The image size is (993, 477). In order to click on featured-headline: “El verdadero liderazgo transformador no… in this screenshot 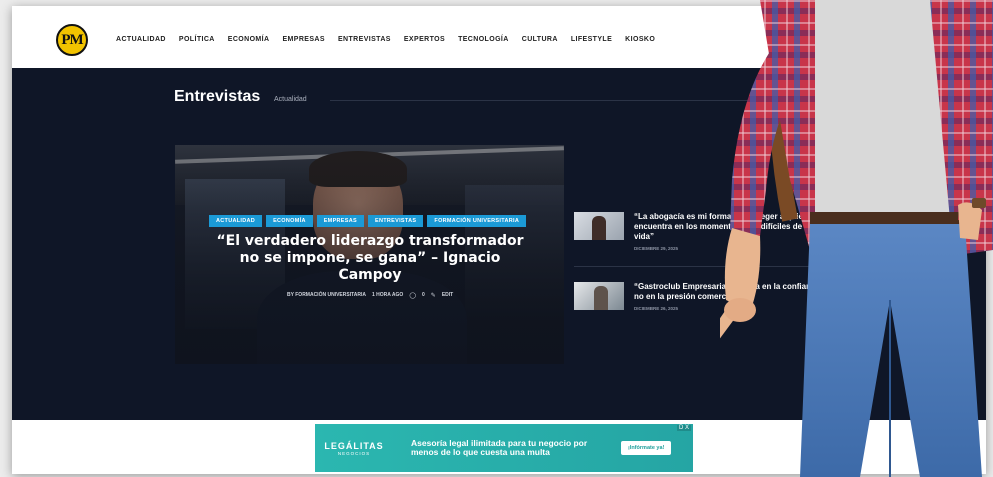, I will do `click(370, 258)`.